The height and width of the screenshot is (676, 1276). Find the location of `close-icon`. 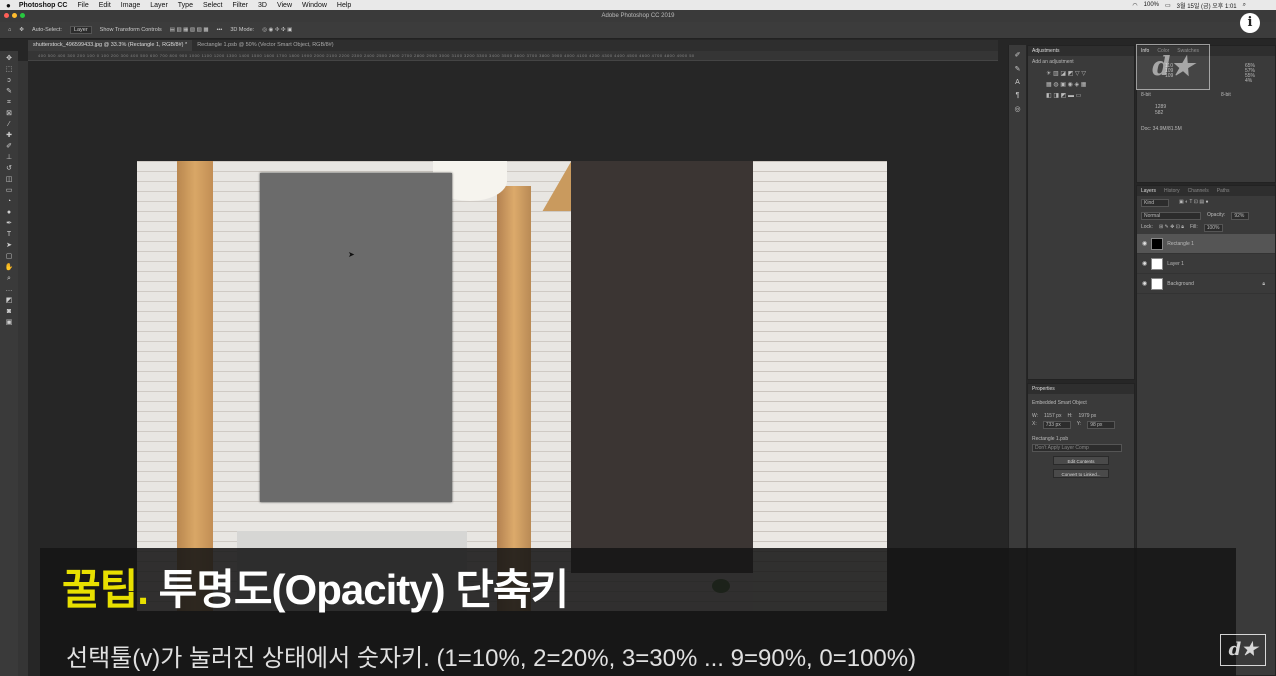

close-icon is located at coordinates (6, 15).